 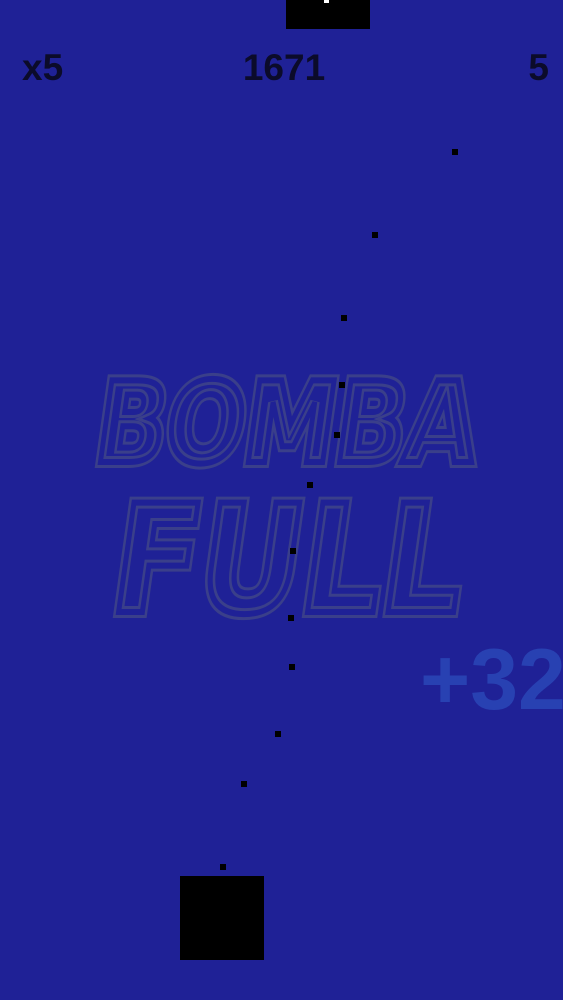 What do you see at coordinates (491, 680) in the screenshot?
I see `bonus-popup: +32` at bounding box center [491, 680].